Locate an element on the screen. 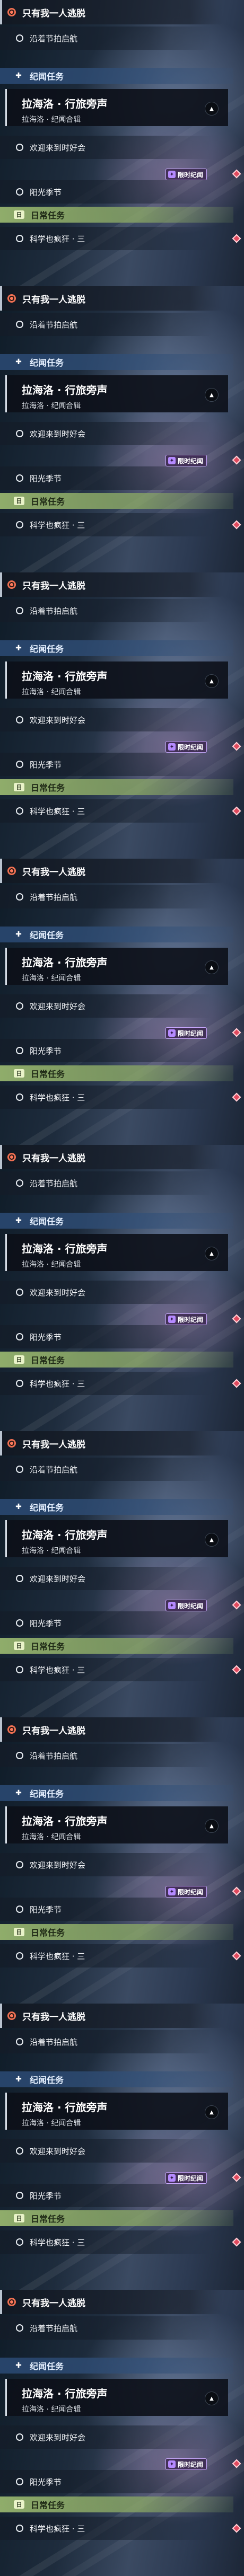 The height and width of the screenshot is (2576, 244). sparkle-icon: ✦ is located at coordinates (172, 747).